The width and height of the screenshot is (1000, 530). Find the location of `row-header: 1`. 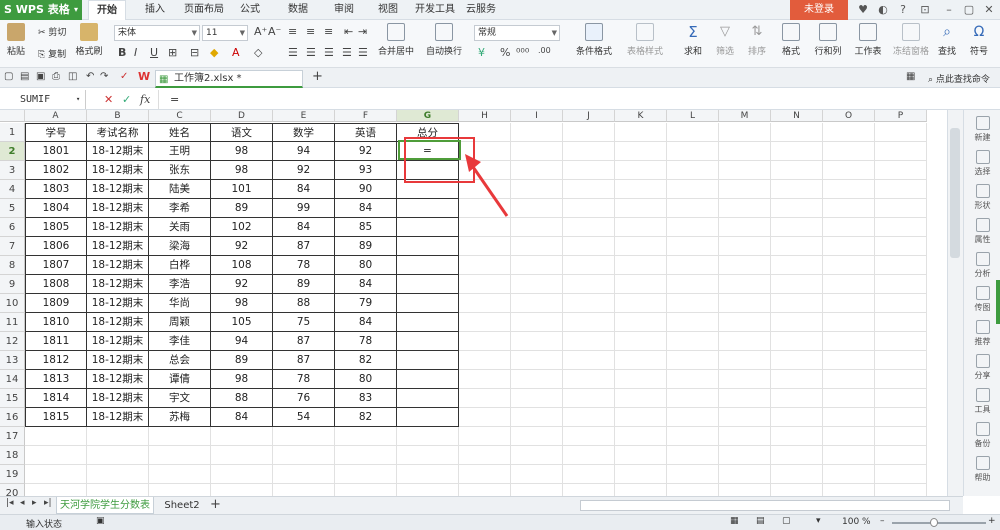

row-header: 1 is located at coordinates (12, 132).